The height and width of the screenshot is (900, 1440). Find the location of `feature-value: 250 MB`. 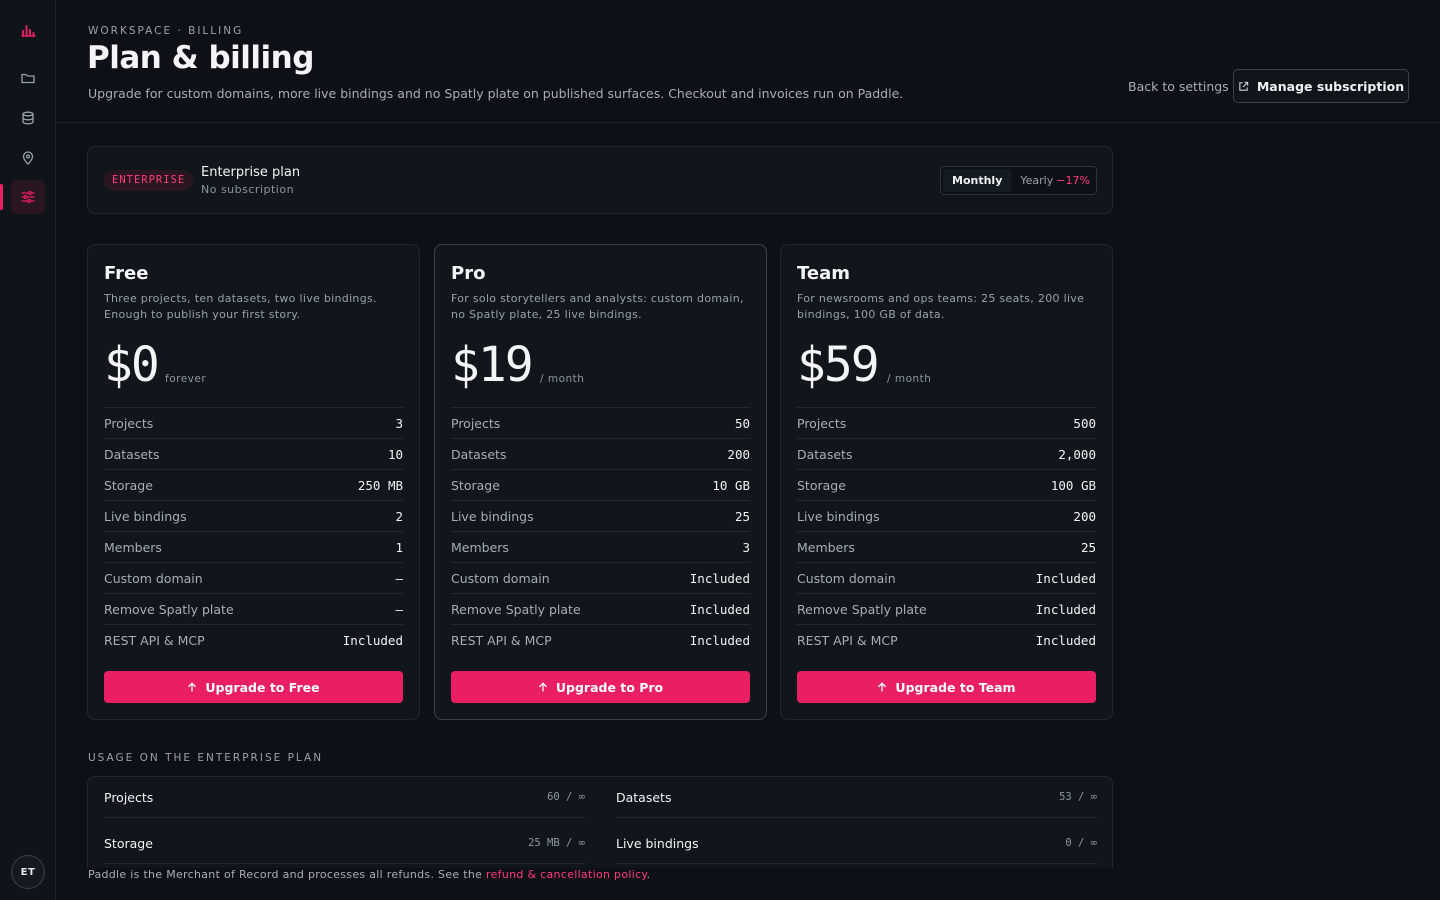

feature-value: 250 MB is located at coordinates (380, 485).